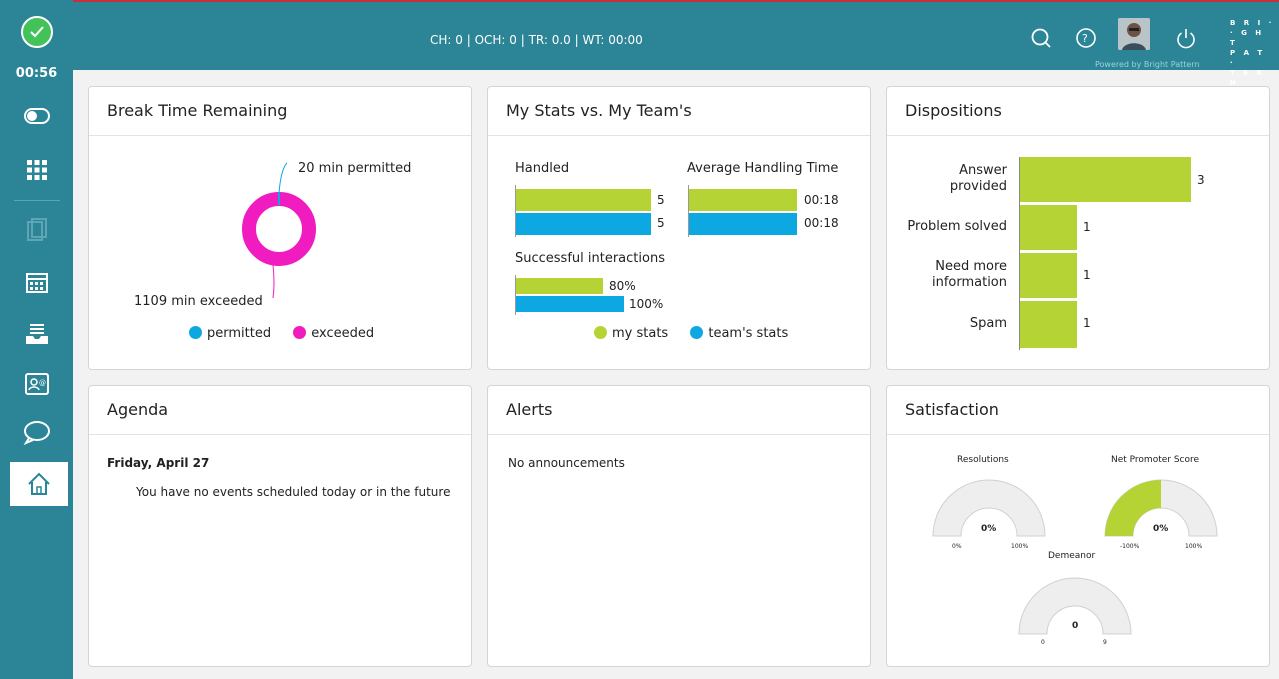  What do you see at coordinates (566, 463) in the screenshot?
I see `alerts-empty-message: No announcements` at bounding box center [566, 463].